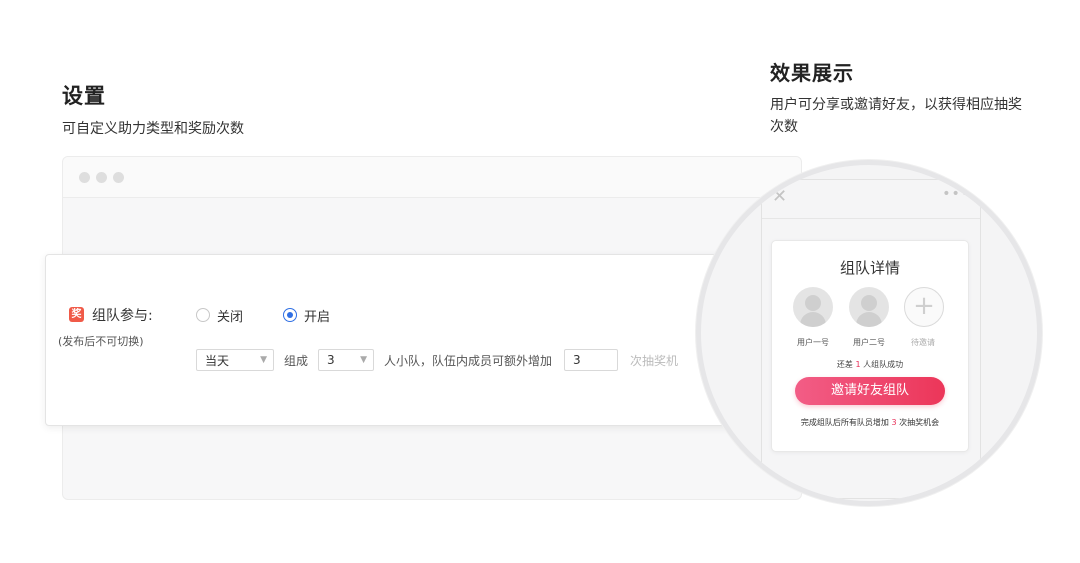 This screenshot has height=563, width=1080. I want to click on add-member-icon: +, so click(924, 307).